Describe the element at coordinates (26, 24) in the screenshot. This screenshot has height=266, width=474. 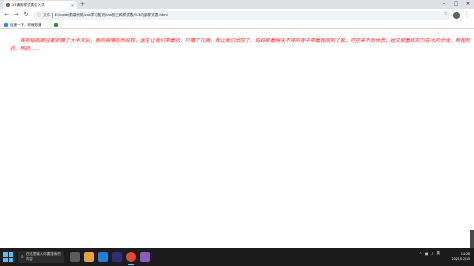
I see `bookmark-label: 百度一下，你就知道` at that location.